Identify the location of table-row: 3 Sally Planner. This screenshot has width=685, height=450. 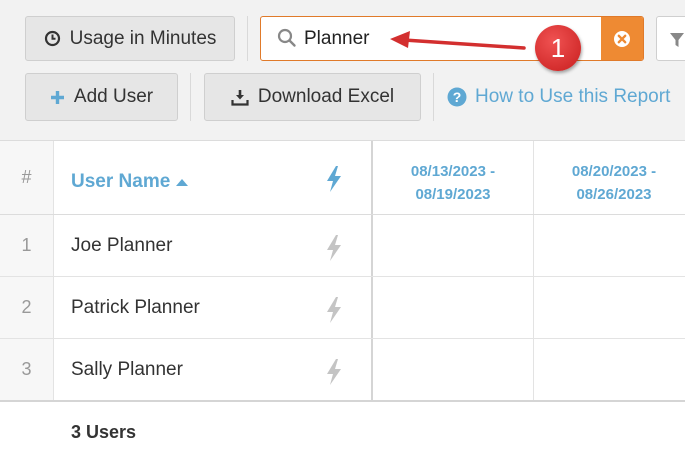
(342, 370).